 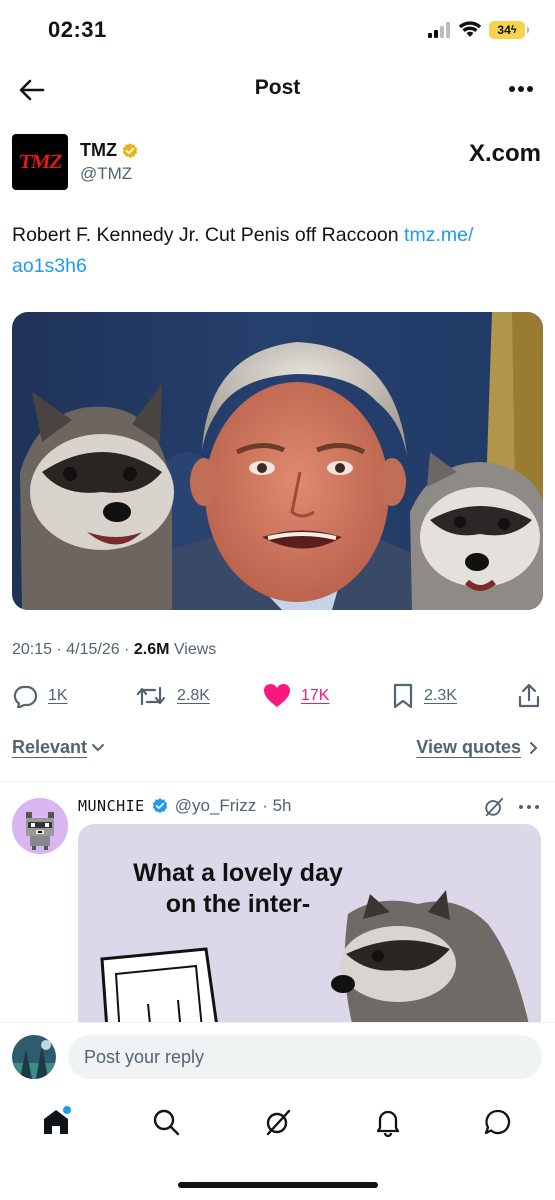 I want to click on page-title: Post, so click(x=277, y=87).